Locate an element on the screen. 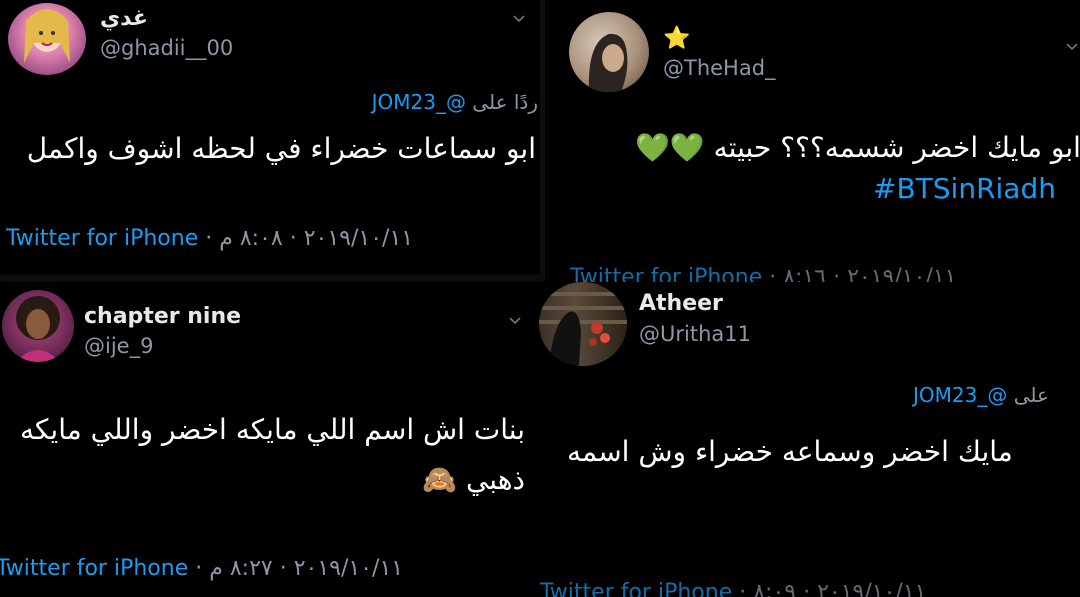  user-handle: @Uritha11 is located at coordinates (695, 334).